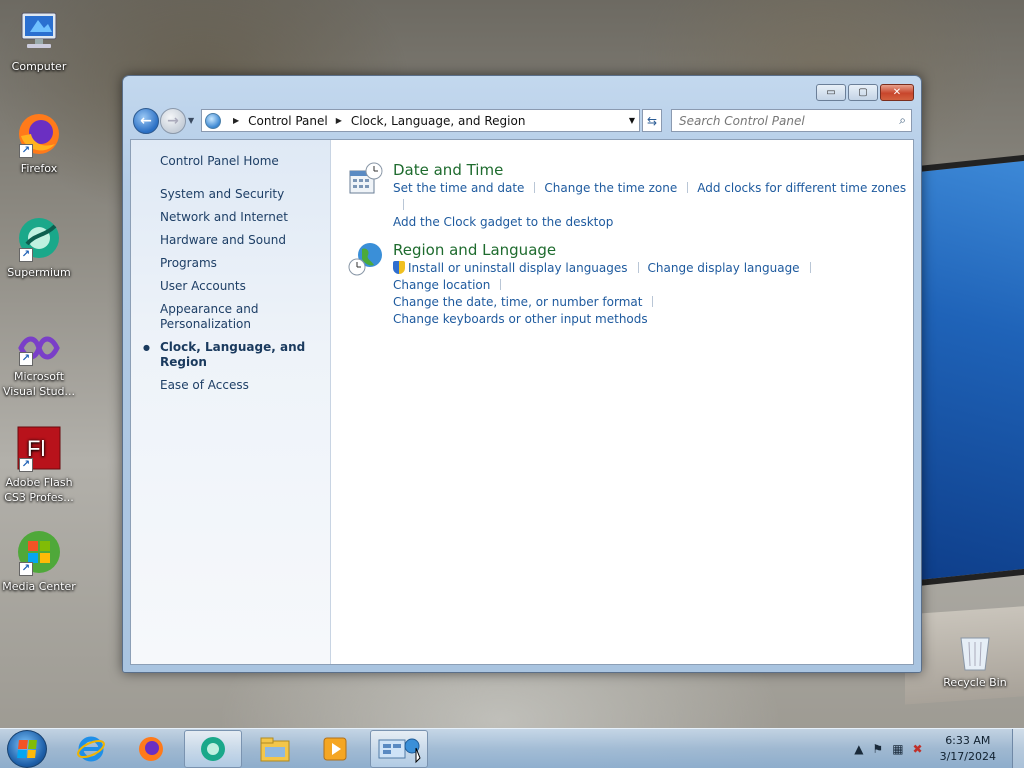  What do you see at coordinates (520, 319) in the screenshot?
I see `link-change-keyboards: Change keyboards or other input methods` at bounding box center [520, 319].